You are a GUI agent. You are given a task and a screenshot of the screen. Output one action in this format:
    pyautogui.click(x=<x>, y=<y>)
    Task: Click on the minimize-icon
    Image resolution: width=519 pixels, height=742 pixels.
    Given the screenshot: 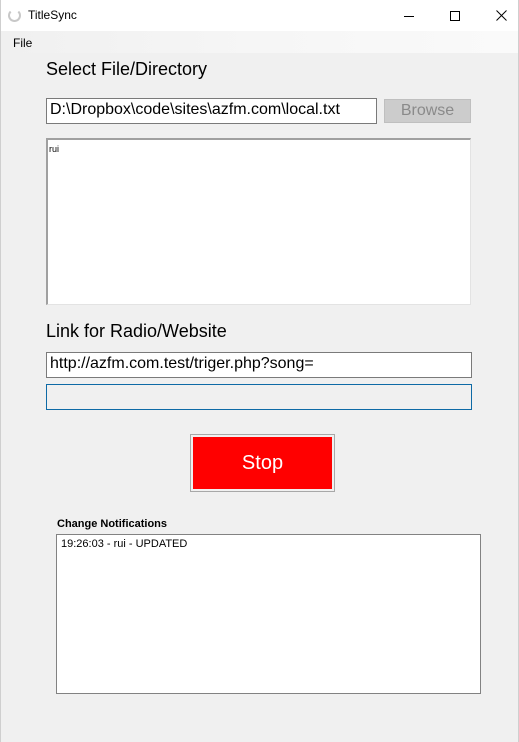 What is the action you would take?
    pyautogui.click(x=409, y=16)
    